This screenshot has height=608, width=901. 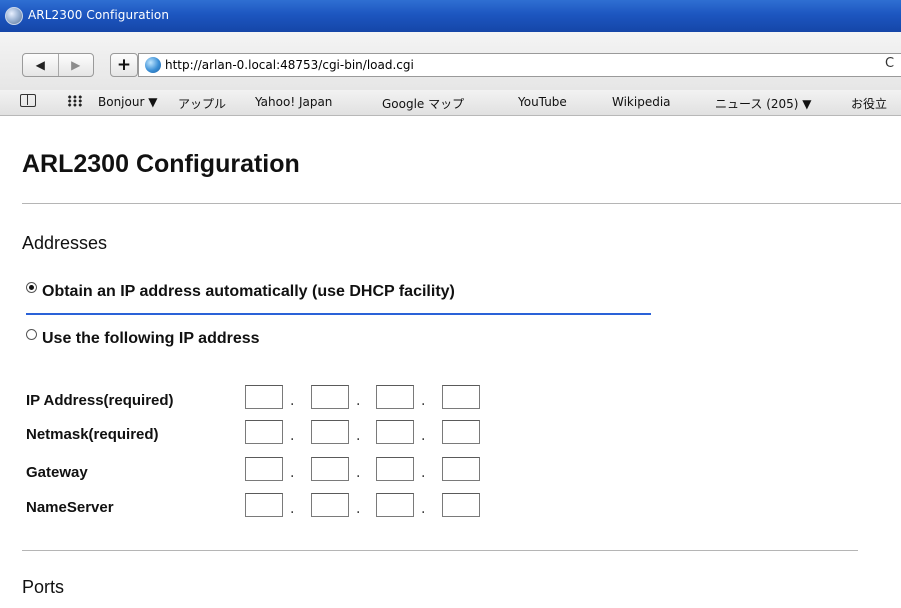 I want to click on bookmark-google-maps: Google マップ, so click(x=423, y=103).